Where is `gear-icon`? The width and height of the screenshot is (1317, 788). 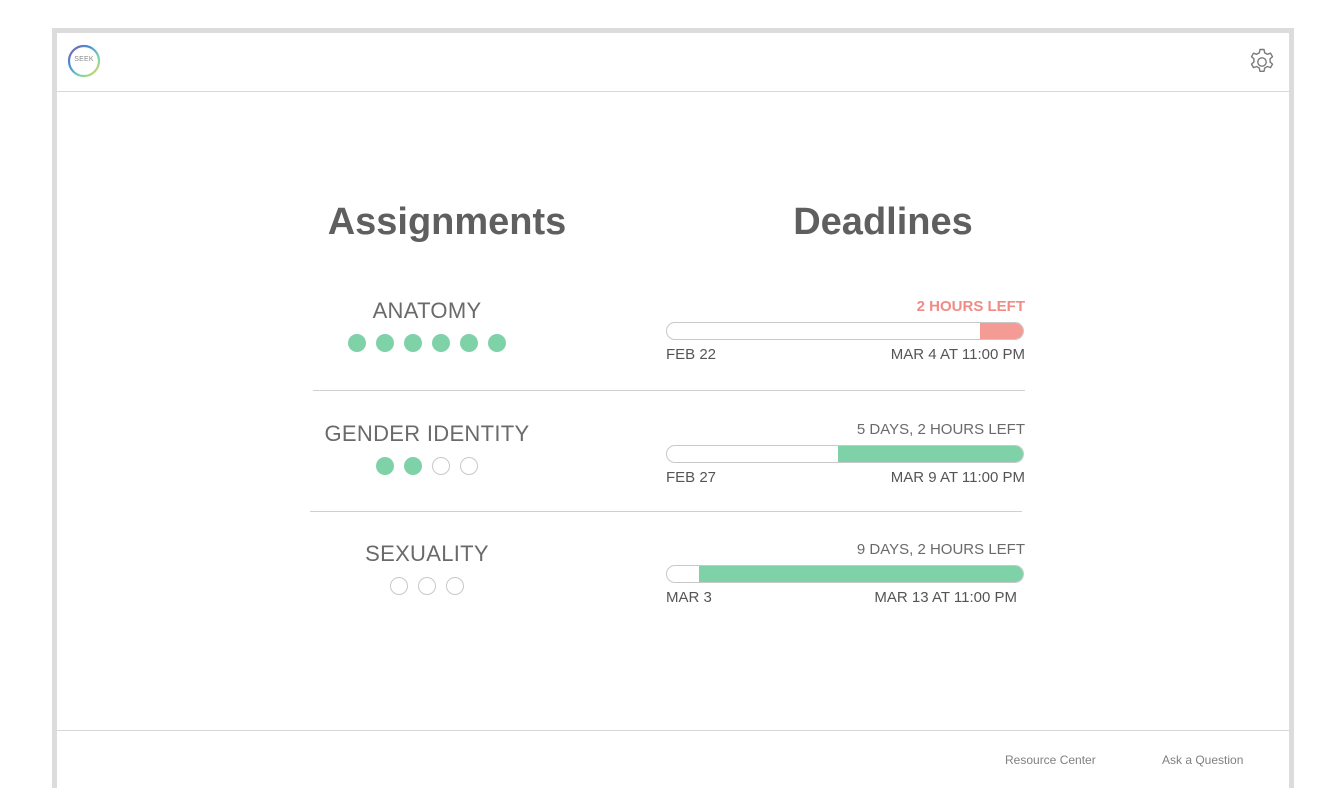
gear-icon is located at coordinates (1262, 60).